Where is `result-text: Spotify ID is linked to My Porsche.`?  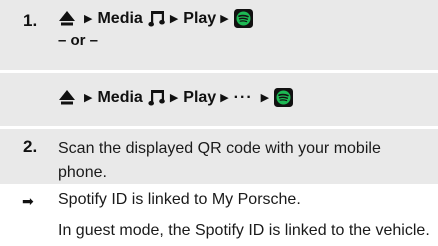
result-text: Spotify ID is linked to My Porsche. is located at coordinates (179, 199).